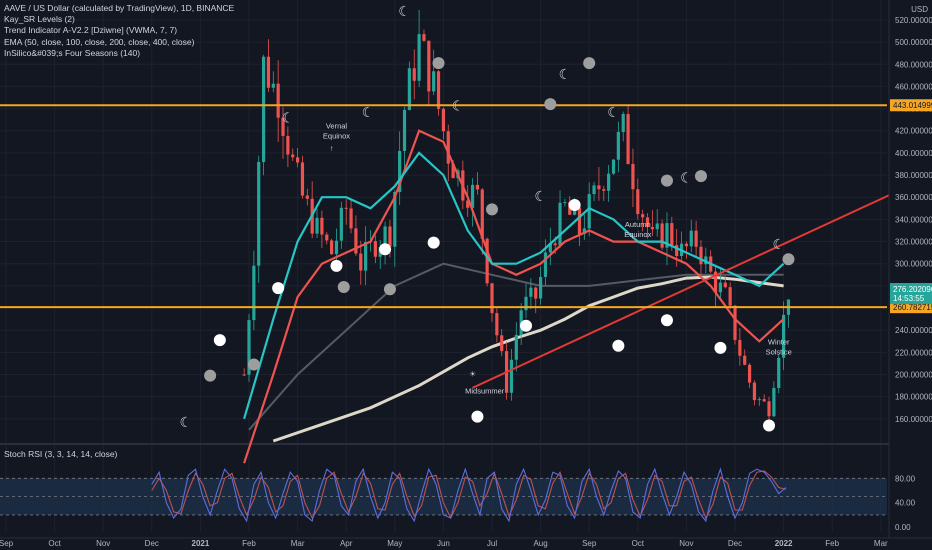 The image size is (932, 550). What do you see at coordinates (913, 153) in the screenshot?
I see `price-tick-label: 400.000000` at bounding box center [913, 153].